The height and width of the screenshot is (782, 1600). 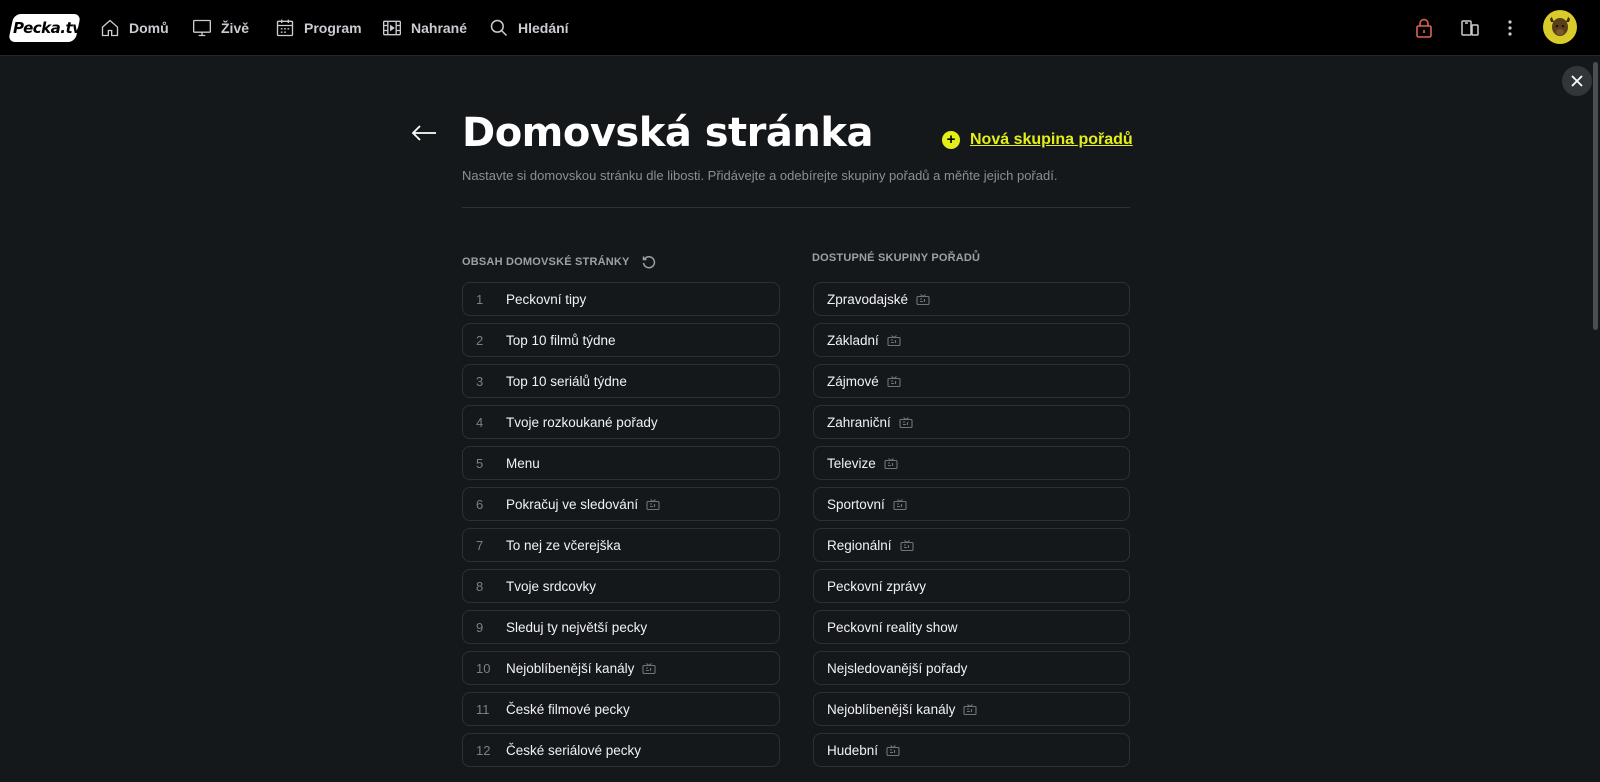 I want to click on nav-label-program: Program, so click(x=333, y=28).